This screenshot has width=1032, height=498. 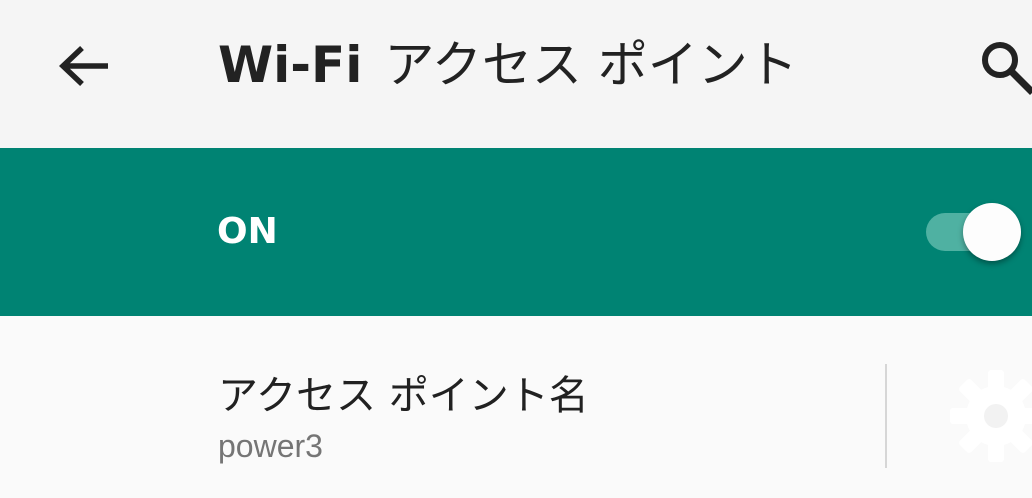 I want to click on access-point-name-summary: power3, so click(x=270, y=446).